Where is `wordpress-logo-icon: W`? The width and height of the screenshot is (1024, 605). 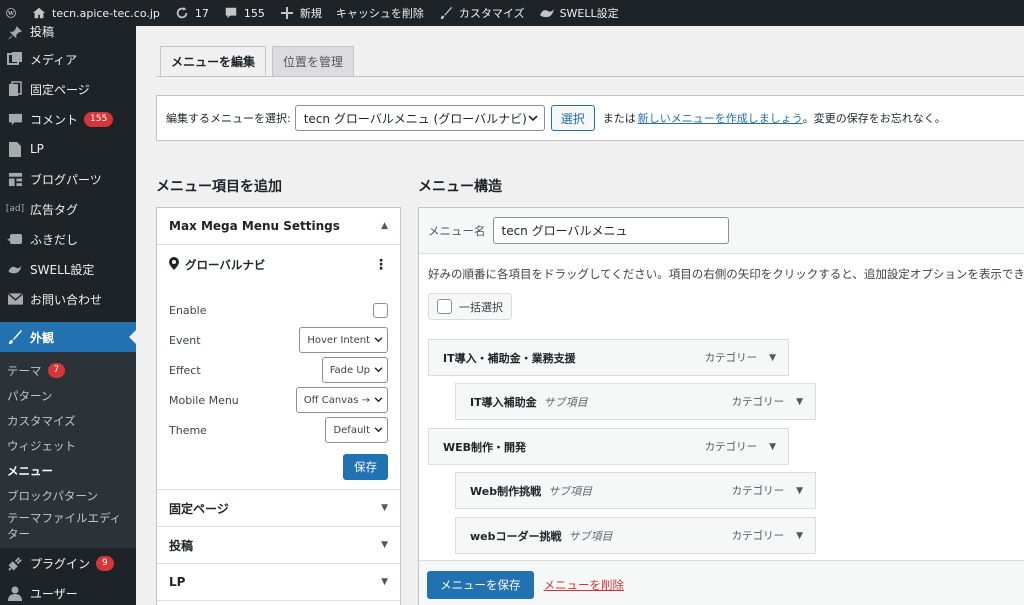
wordpress-logo-icon: W is located at coordinates (12, 13).